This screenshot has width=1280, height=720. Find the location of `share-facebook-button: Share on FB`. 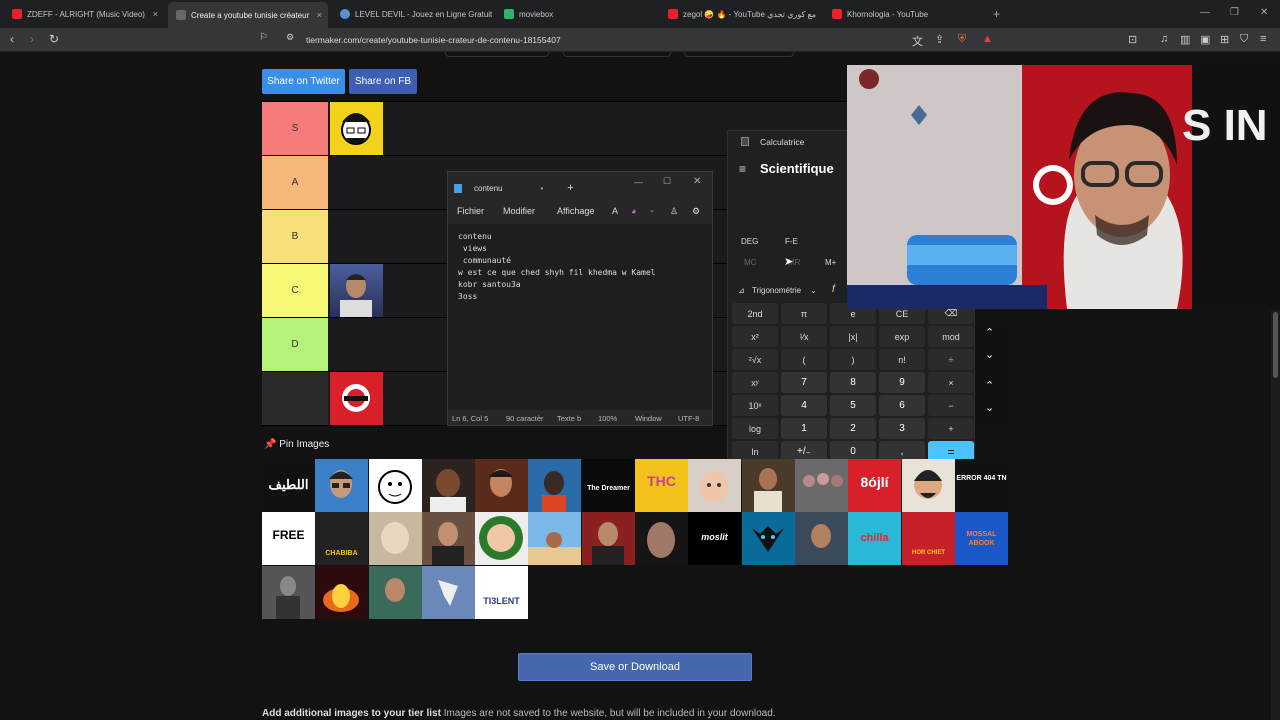

share-facebook-button: Share on FB is located at coordinates (383, 81).